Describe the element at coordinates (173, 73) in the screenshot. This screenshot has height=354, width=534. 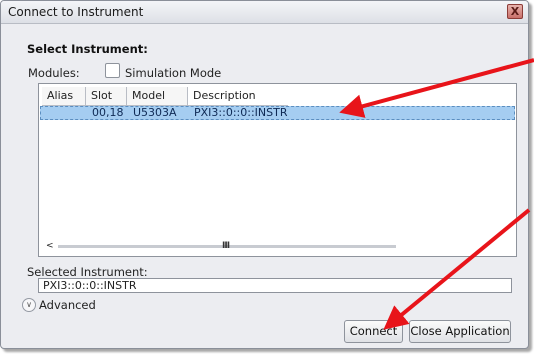
I see `simulation-mode-label: Simulation Mode` at that location.